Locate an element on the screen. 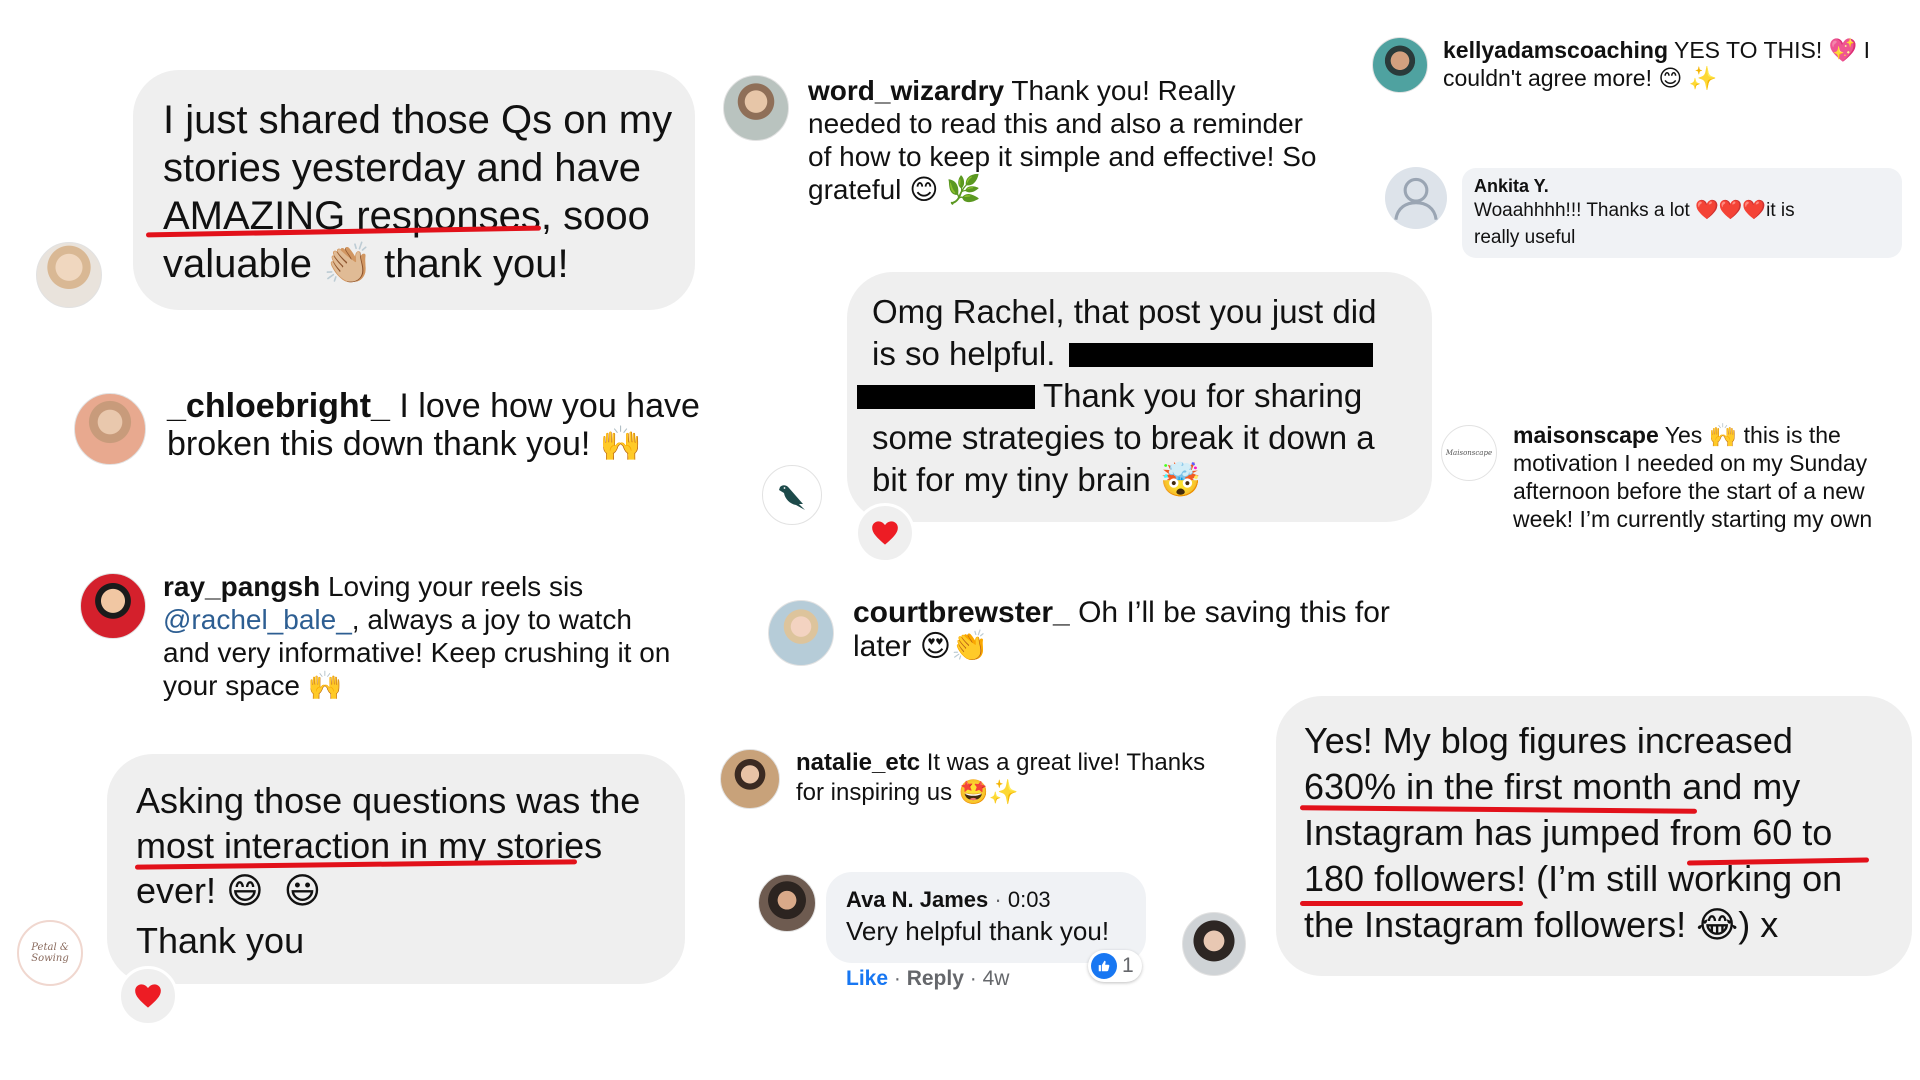  fb-reaction-count: 1 is located at coordinates (1115, 966).